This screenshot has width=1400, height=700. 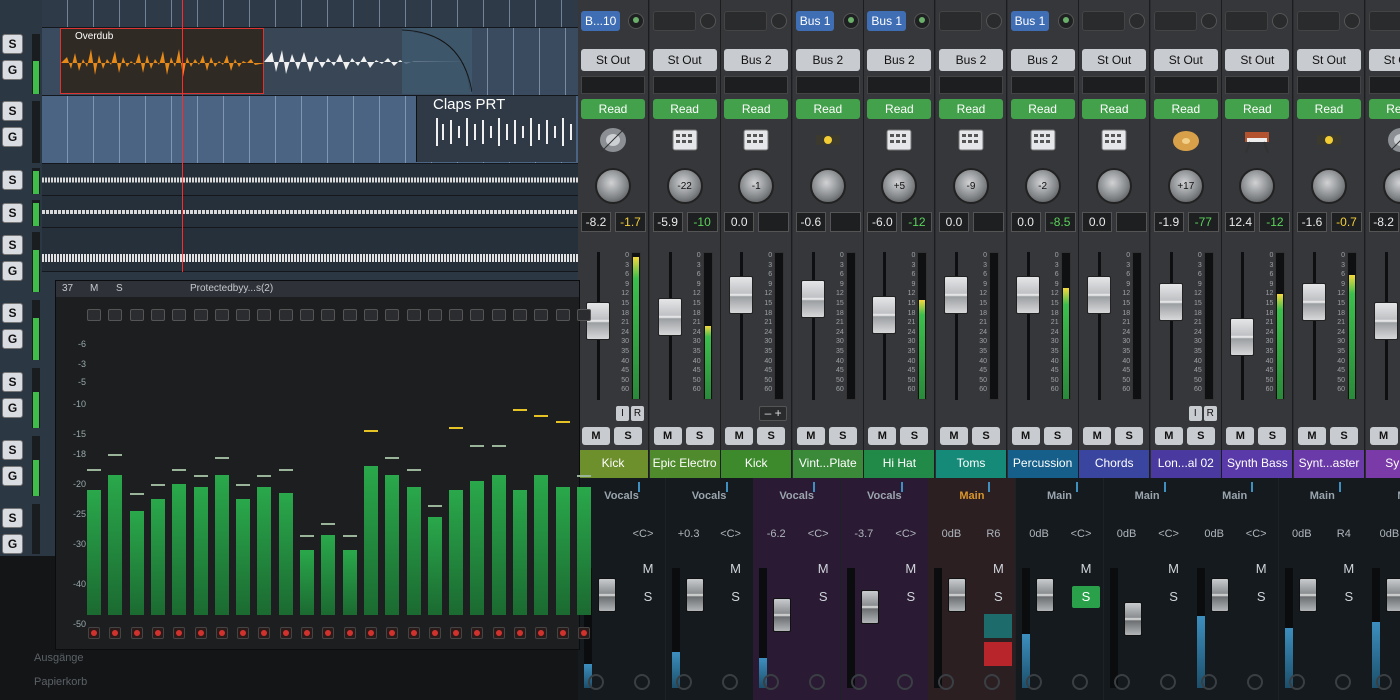 I want to click on bus-gain-value: -3.7, so click(x=864, y=534).